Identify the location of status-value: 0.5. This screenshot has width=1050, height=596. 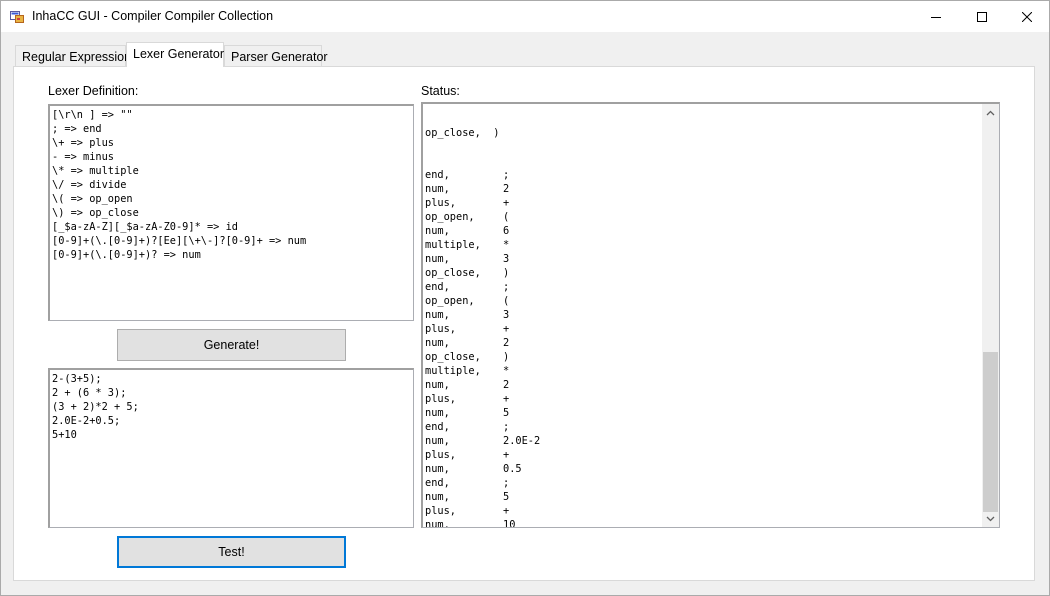
(512, 469).